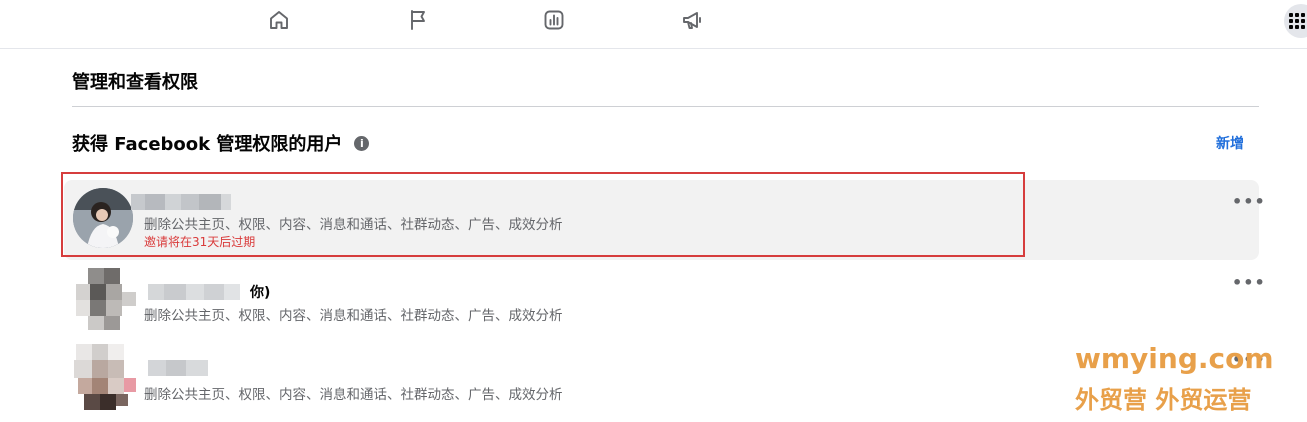  I want to click on invite-expiry-status: 邀请将在31天后过期, so click(200, 242).